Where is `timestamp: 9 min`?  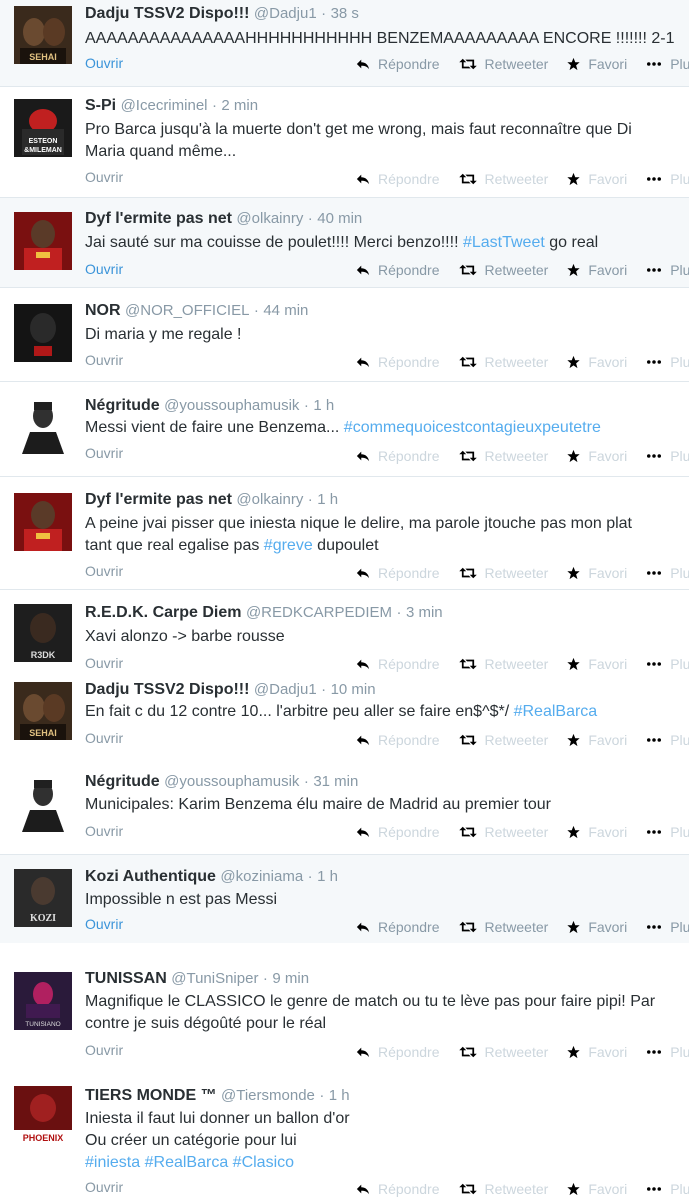 timestamp: 9 min is located at coordinates (290, 978).